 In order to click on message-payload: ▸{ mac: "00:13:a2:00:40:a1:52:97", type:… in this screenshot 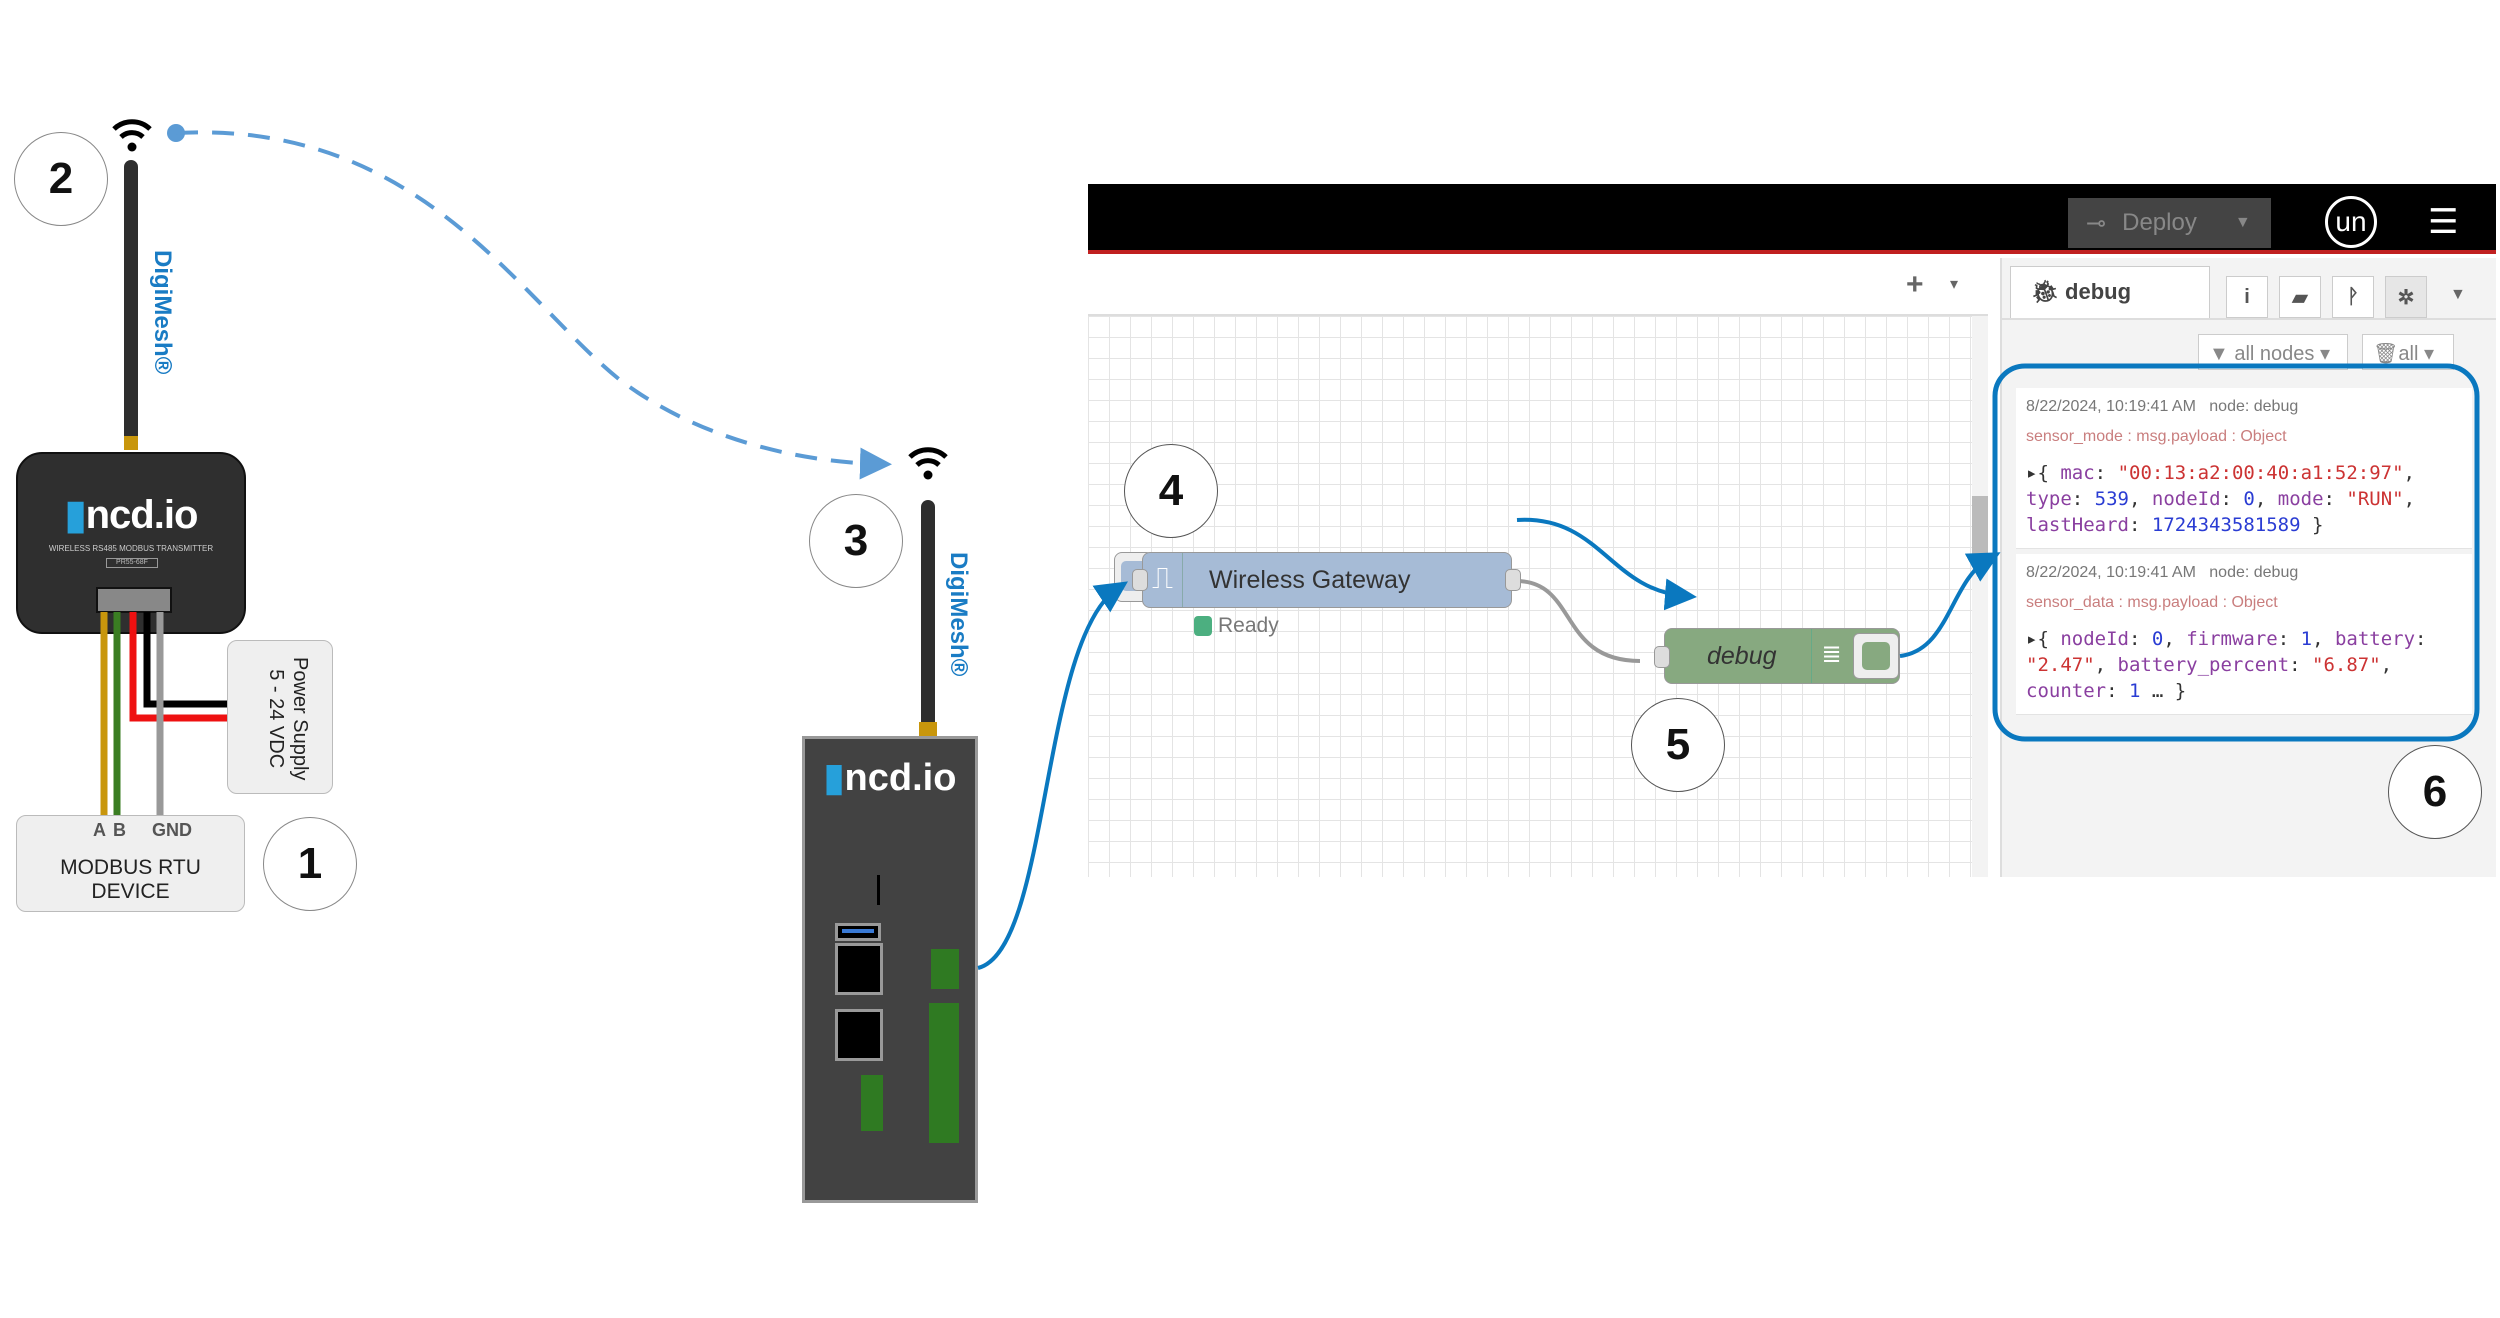, I will do `click(2244, 499)`.